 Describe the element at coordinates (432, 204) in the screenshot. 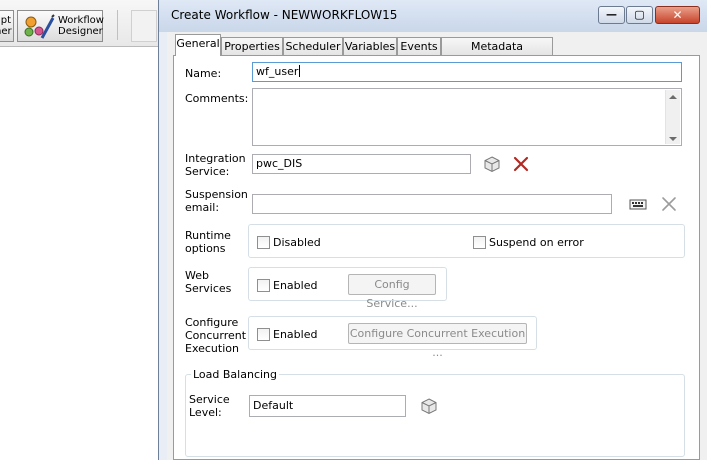

I see `suspension-email-input` at that location.